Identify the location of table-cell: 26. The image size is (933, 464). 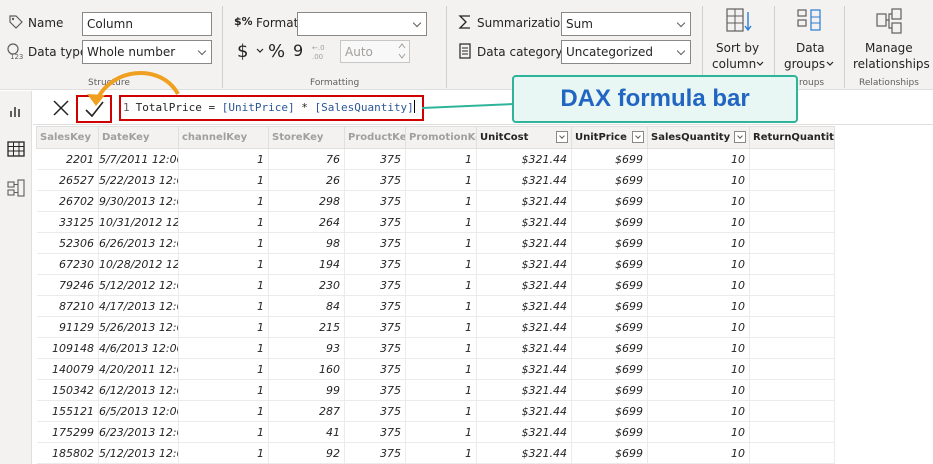
(306, 180).